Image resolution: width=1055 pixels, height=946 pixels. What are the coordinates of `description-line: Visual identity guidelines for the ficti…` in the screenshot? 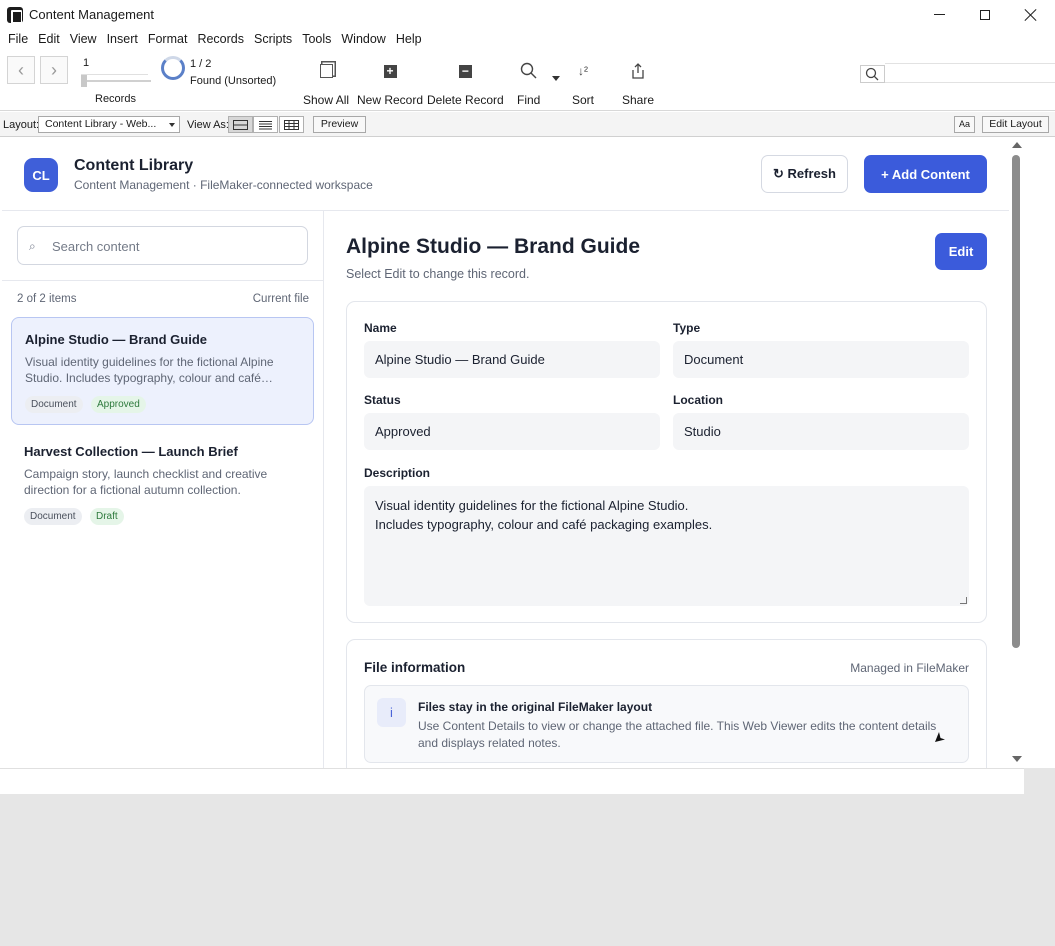 It's located at (532, 505).